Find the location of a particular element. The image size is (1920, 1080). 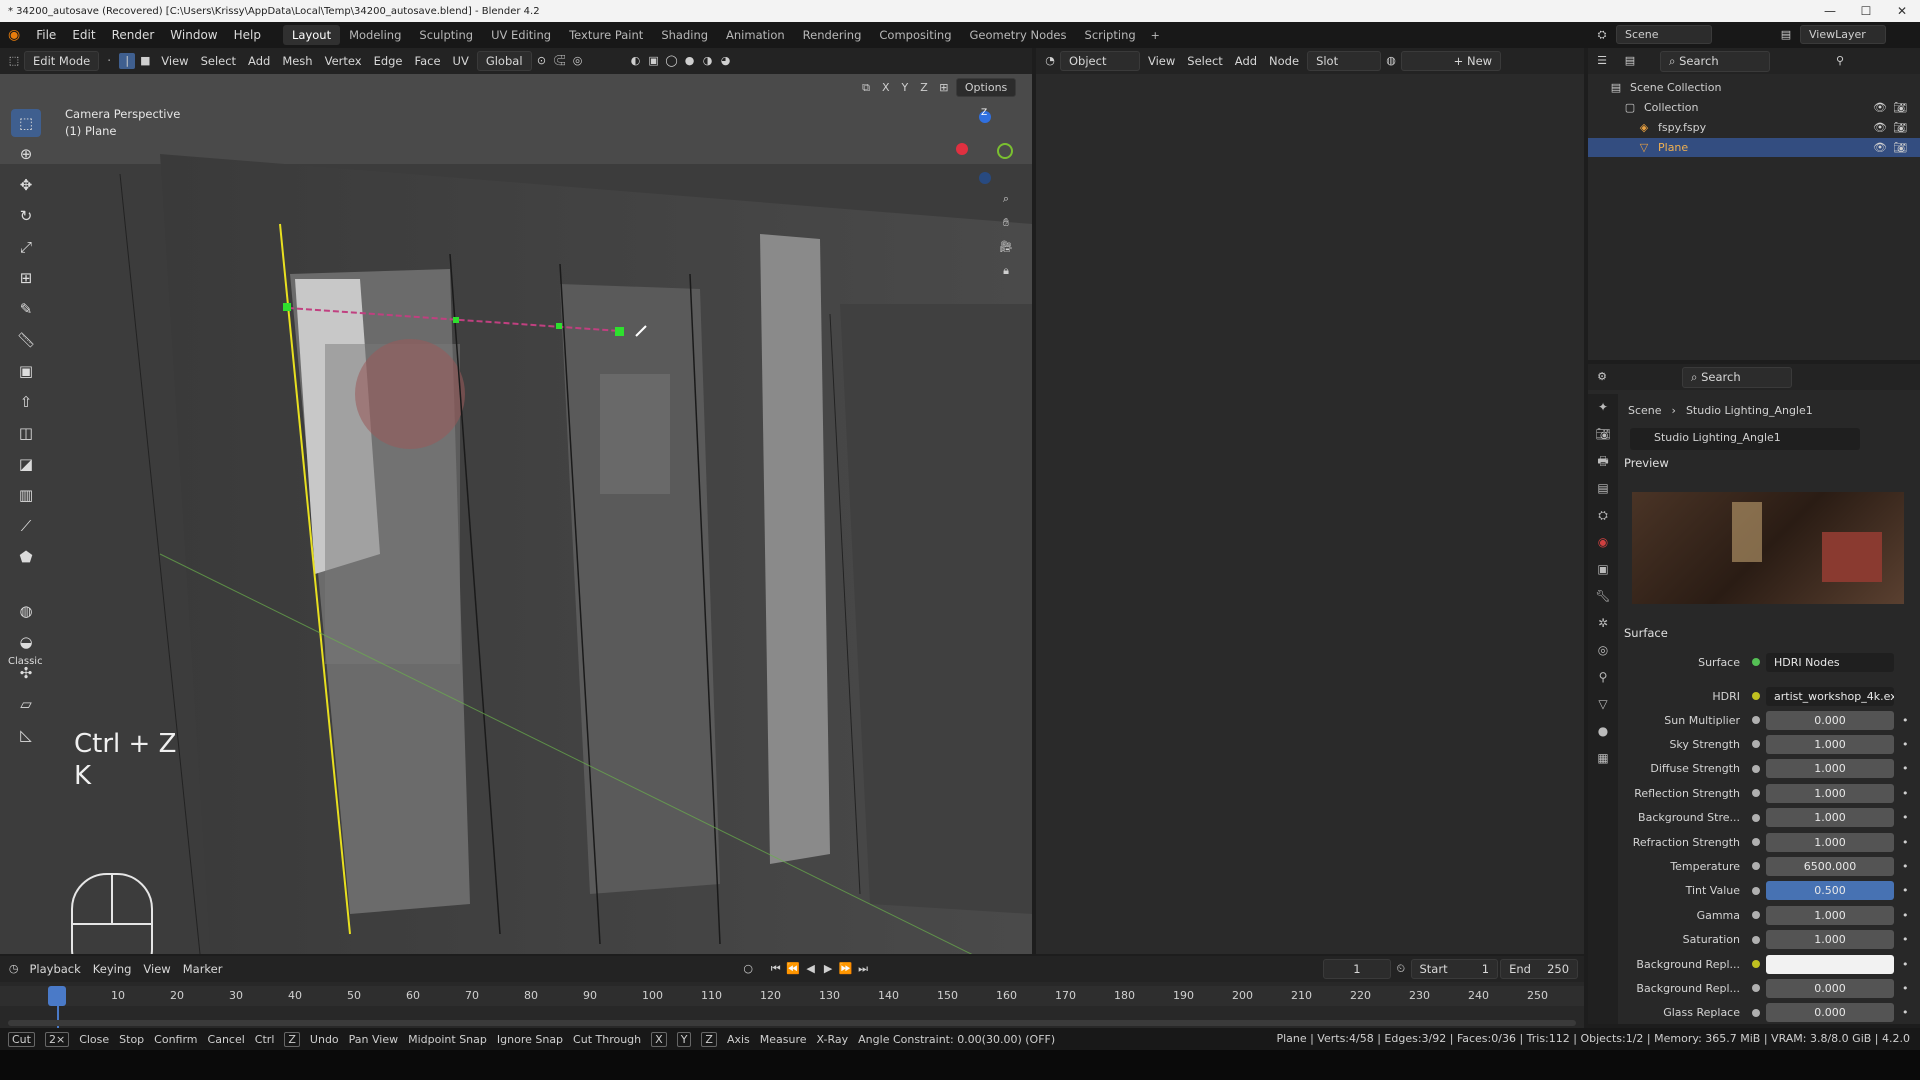

constraints-tab-icon: ⚲ is located at coordinates (1603, 677).